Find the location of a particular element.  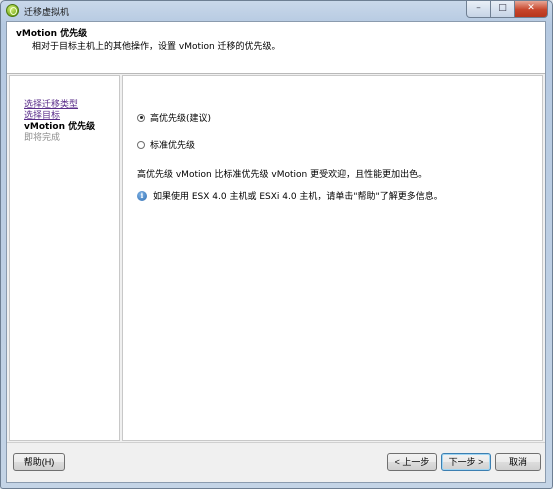

back-button: < 上一步 is located at coordinates (412, 462).